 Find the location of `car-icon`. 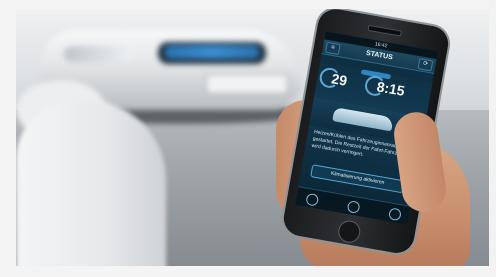

car-icon is located at coordinates (363, 119).